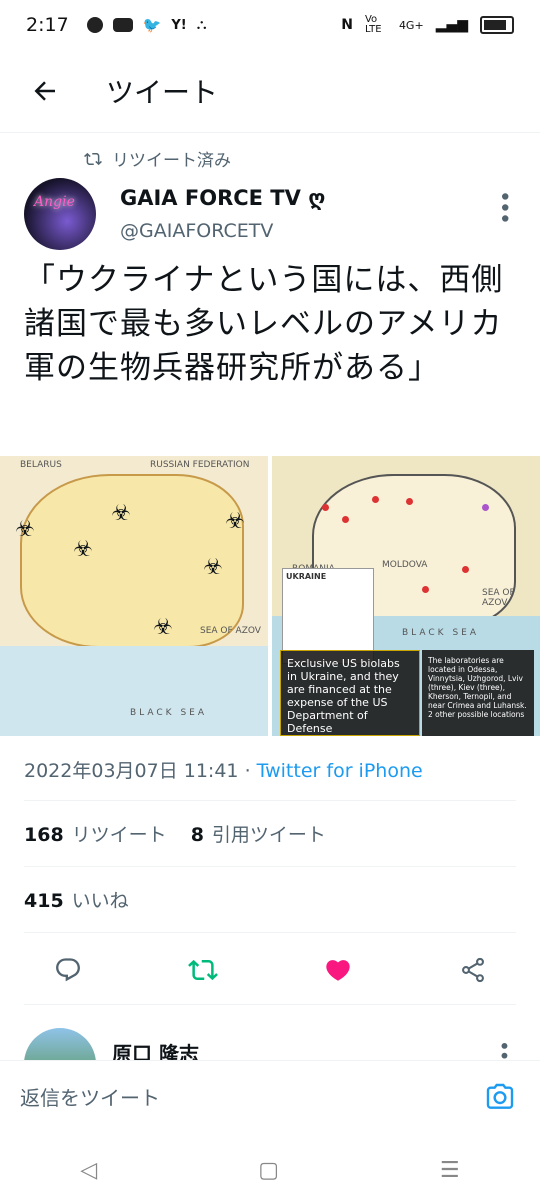 Image resolution: width=540 pixels, height=1200 pixels. I want to click on retweets-count: 168, so click(44, 835).